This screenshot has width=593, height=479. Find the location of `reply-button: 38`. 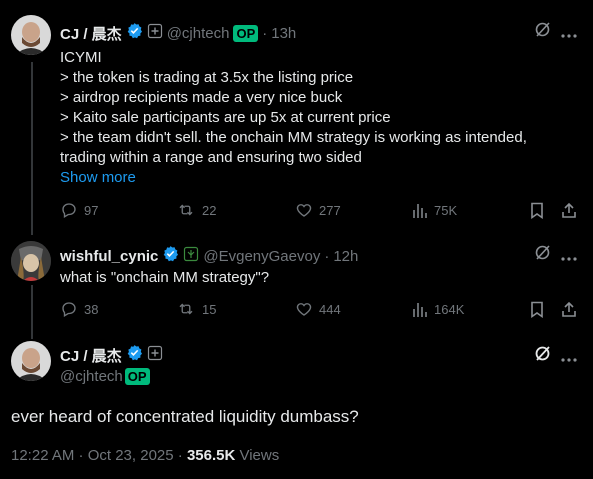

reply-button: 38 is located at coordinates (79, 309).